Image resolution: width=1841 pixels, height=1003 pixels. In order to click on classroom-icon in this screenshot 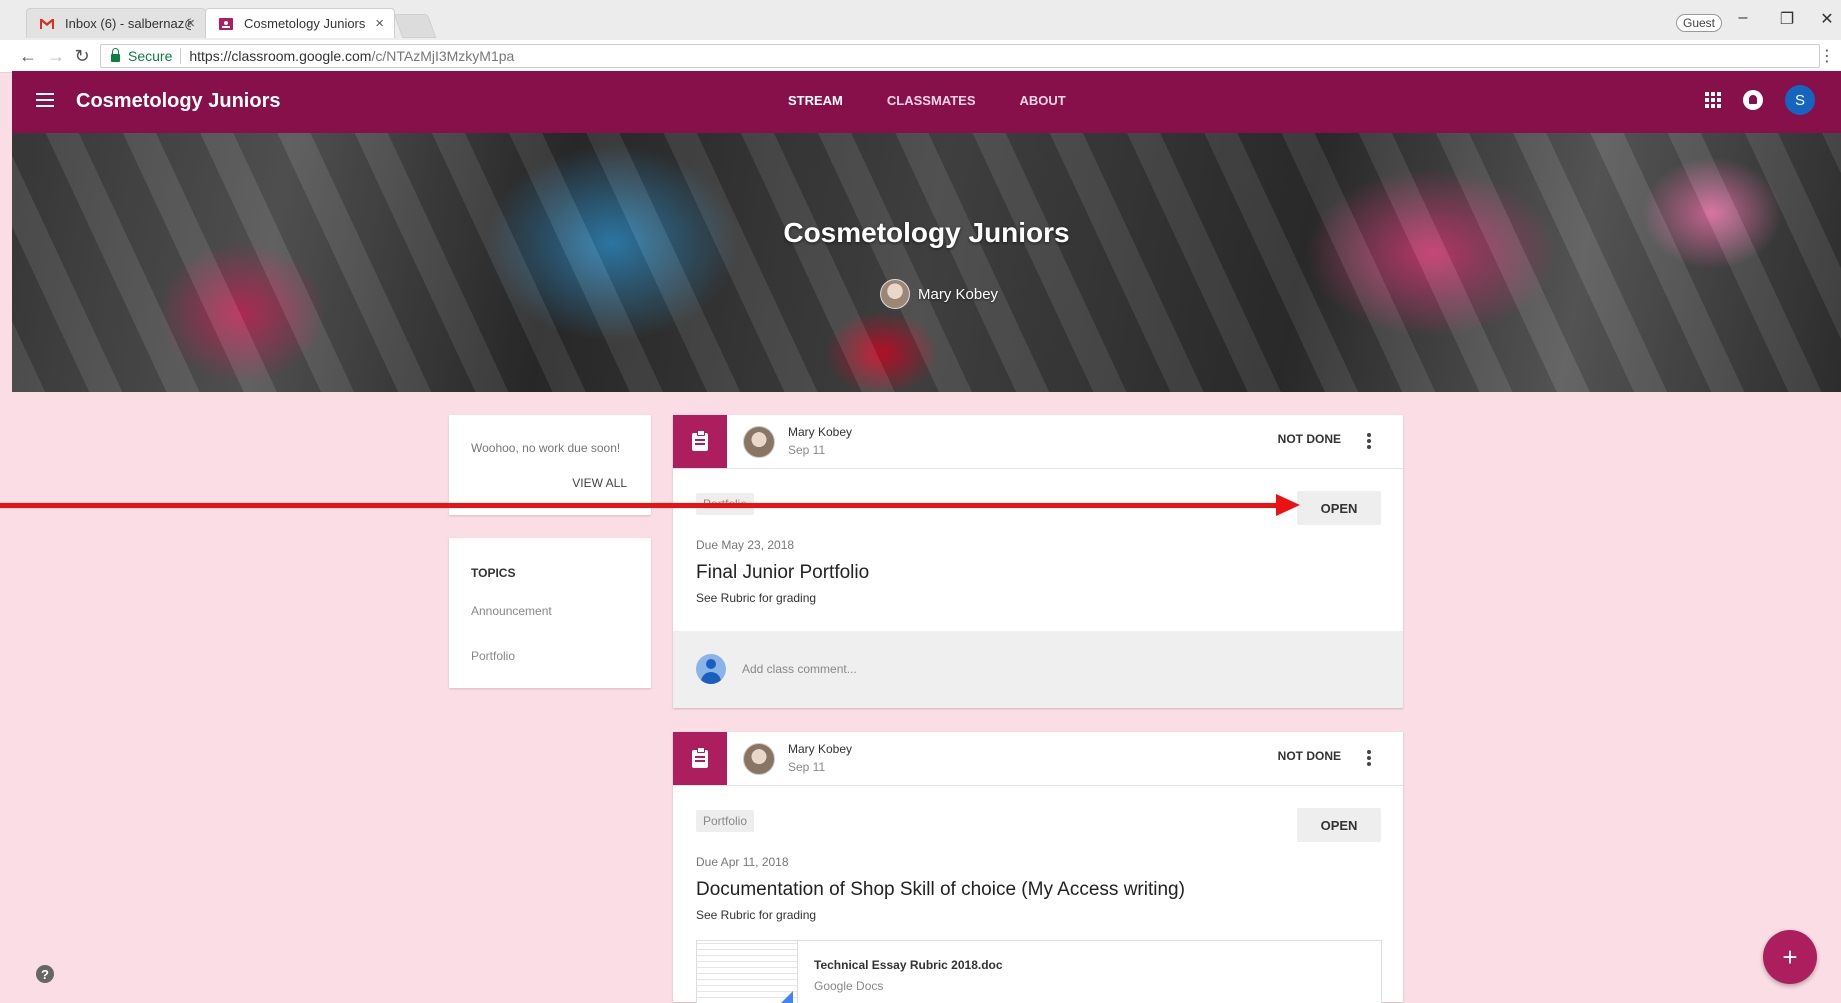, I will do `click(226, 24)`.